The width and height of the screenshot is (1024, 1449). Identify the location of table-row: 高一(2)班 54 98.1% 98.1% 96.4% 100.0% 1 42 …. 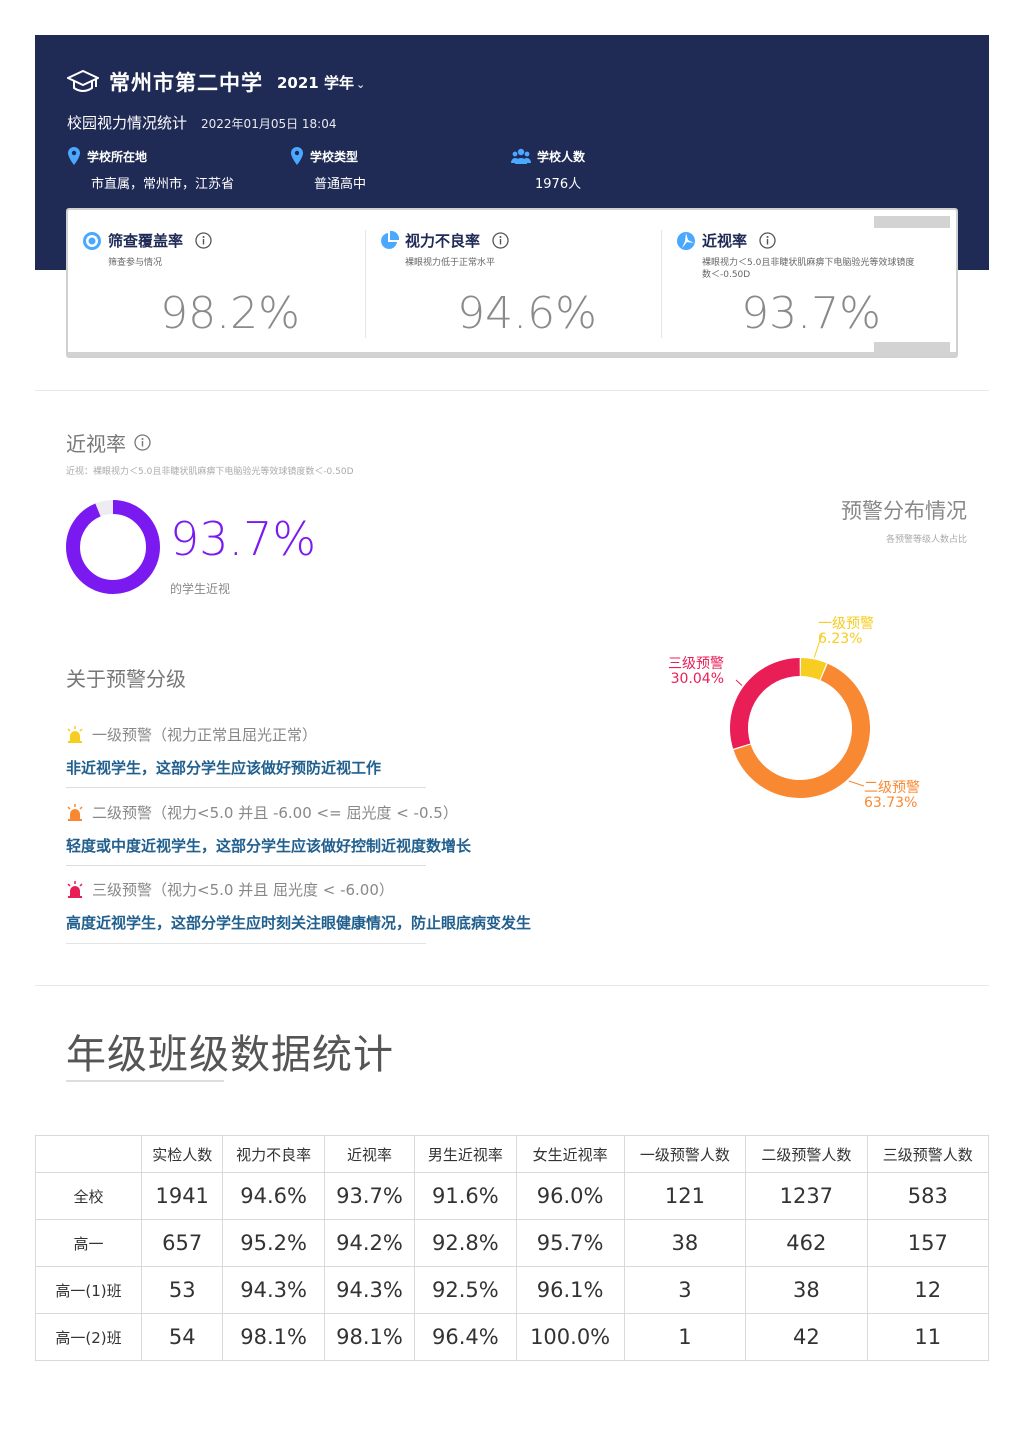
(512, 1337).